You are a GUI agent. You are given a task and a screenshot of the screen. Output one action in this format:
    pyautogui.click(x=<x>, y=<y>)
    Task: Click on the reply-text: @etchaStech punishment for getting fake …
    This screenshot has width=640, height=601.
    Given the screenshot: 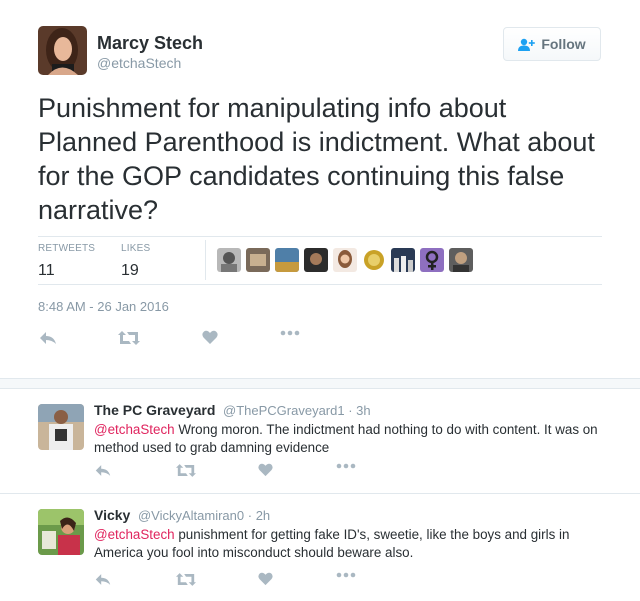 What is the action you would take?
    pyautogui.click(x=354, y=544)
    